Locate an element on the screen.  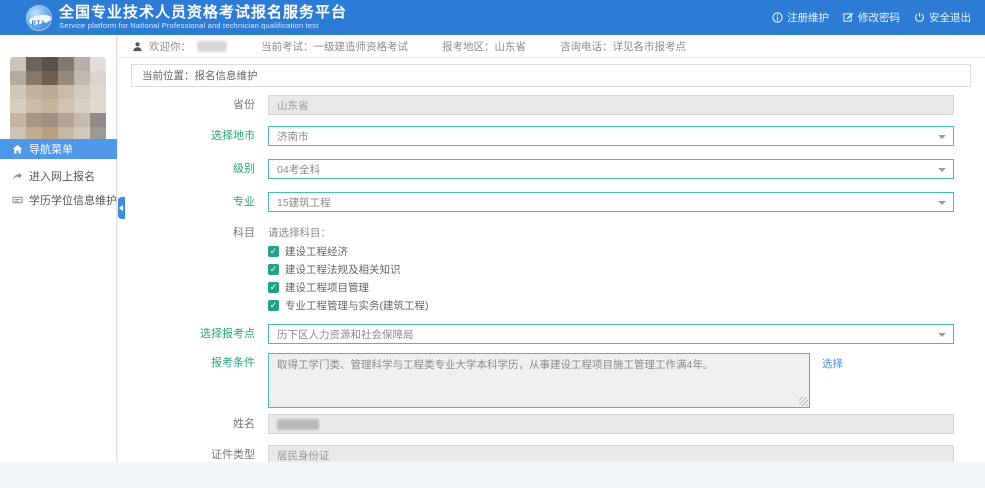
breadcrumb: 当前位置： 报名信息维护 is located at coordinates (551, 75).